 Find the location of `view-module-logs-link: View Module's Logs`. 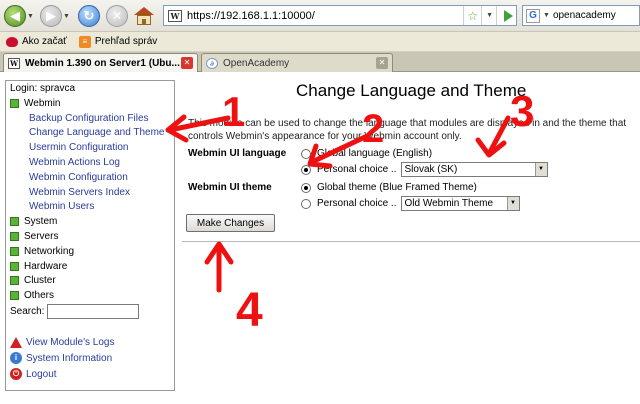

view-module-logs-link: View Module's Logs is located at coordinates (90, 342).